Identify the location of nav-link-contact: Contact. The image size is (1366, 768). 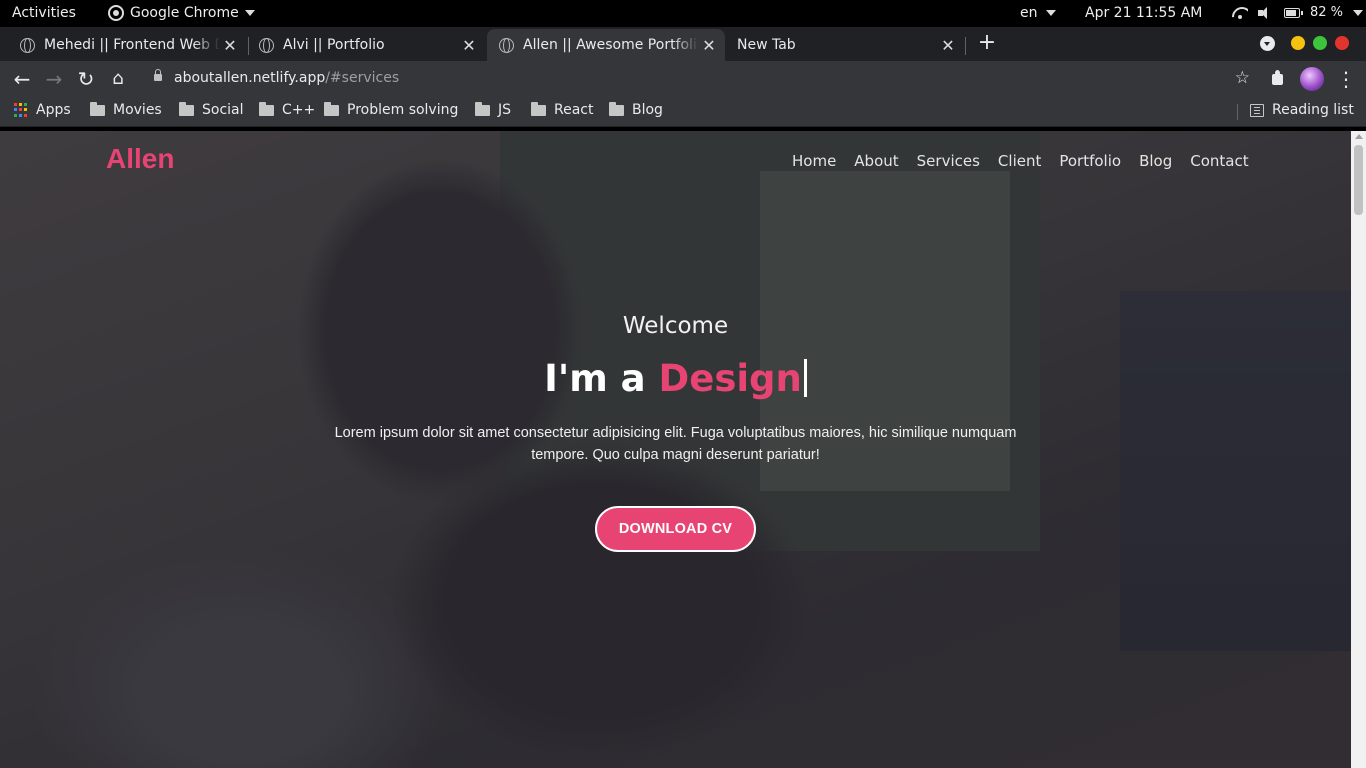
(1219, 161).